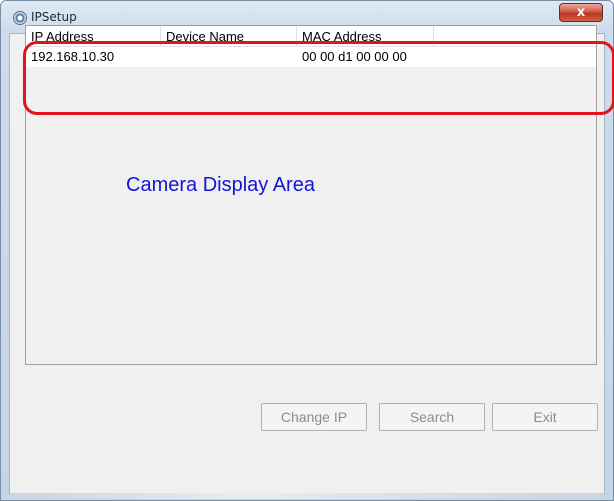 The height and width of the screenshot is (501, 614). What do you see at coordinates (220, 185) in the screenshot?
I see `camera-display-area-label: Camera Display Area` at bounding box center [220, 185].